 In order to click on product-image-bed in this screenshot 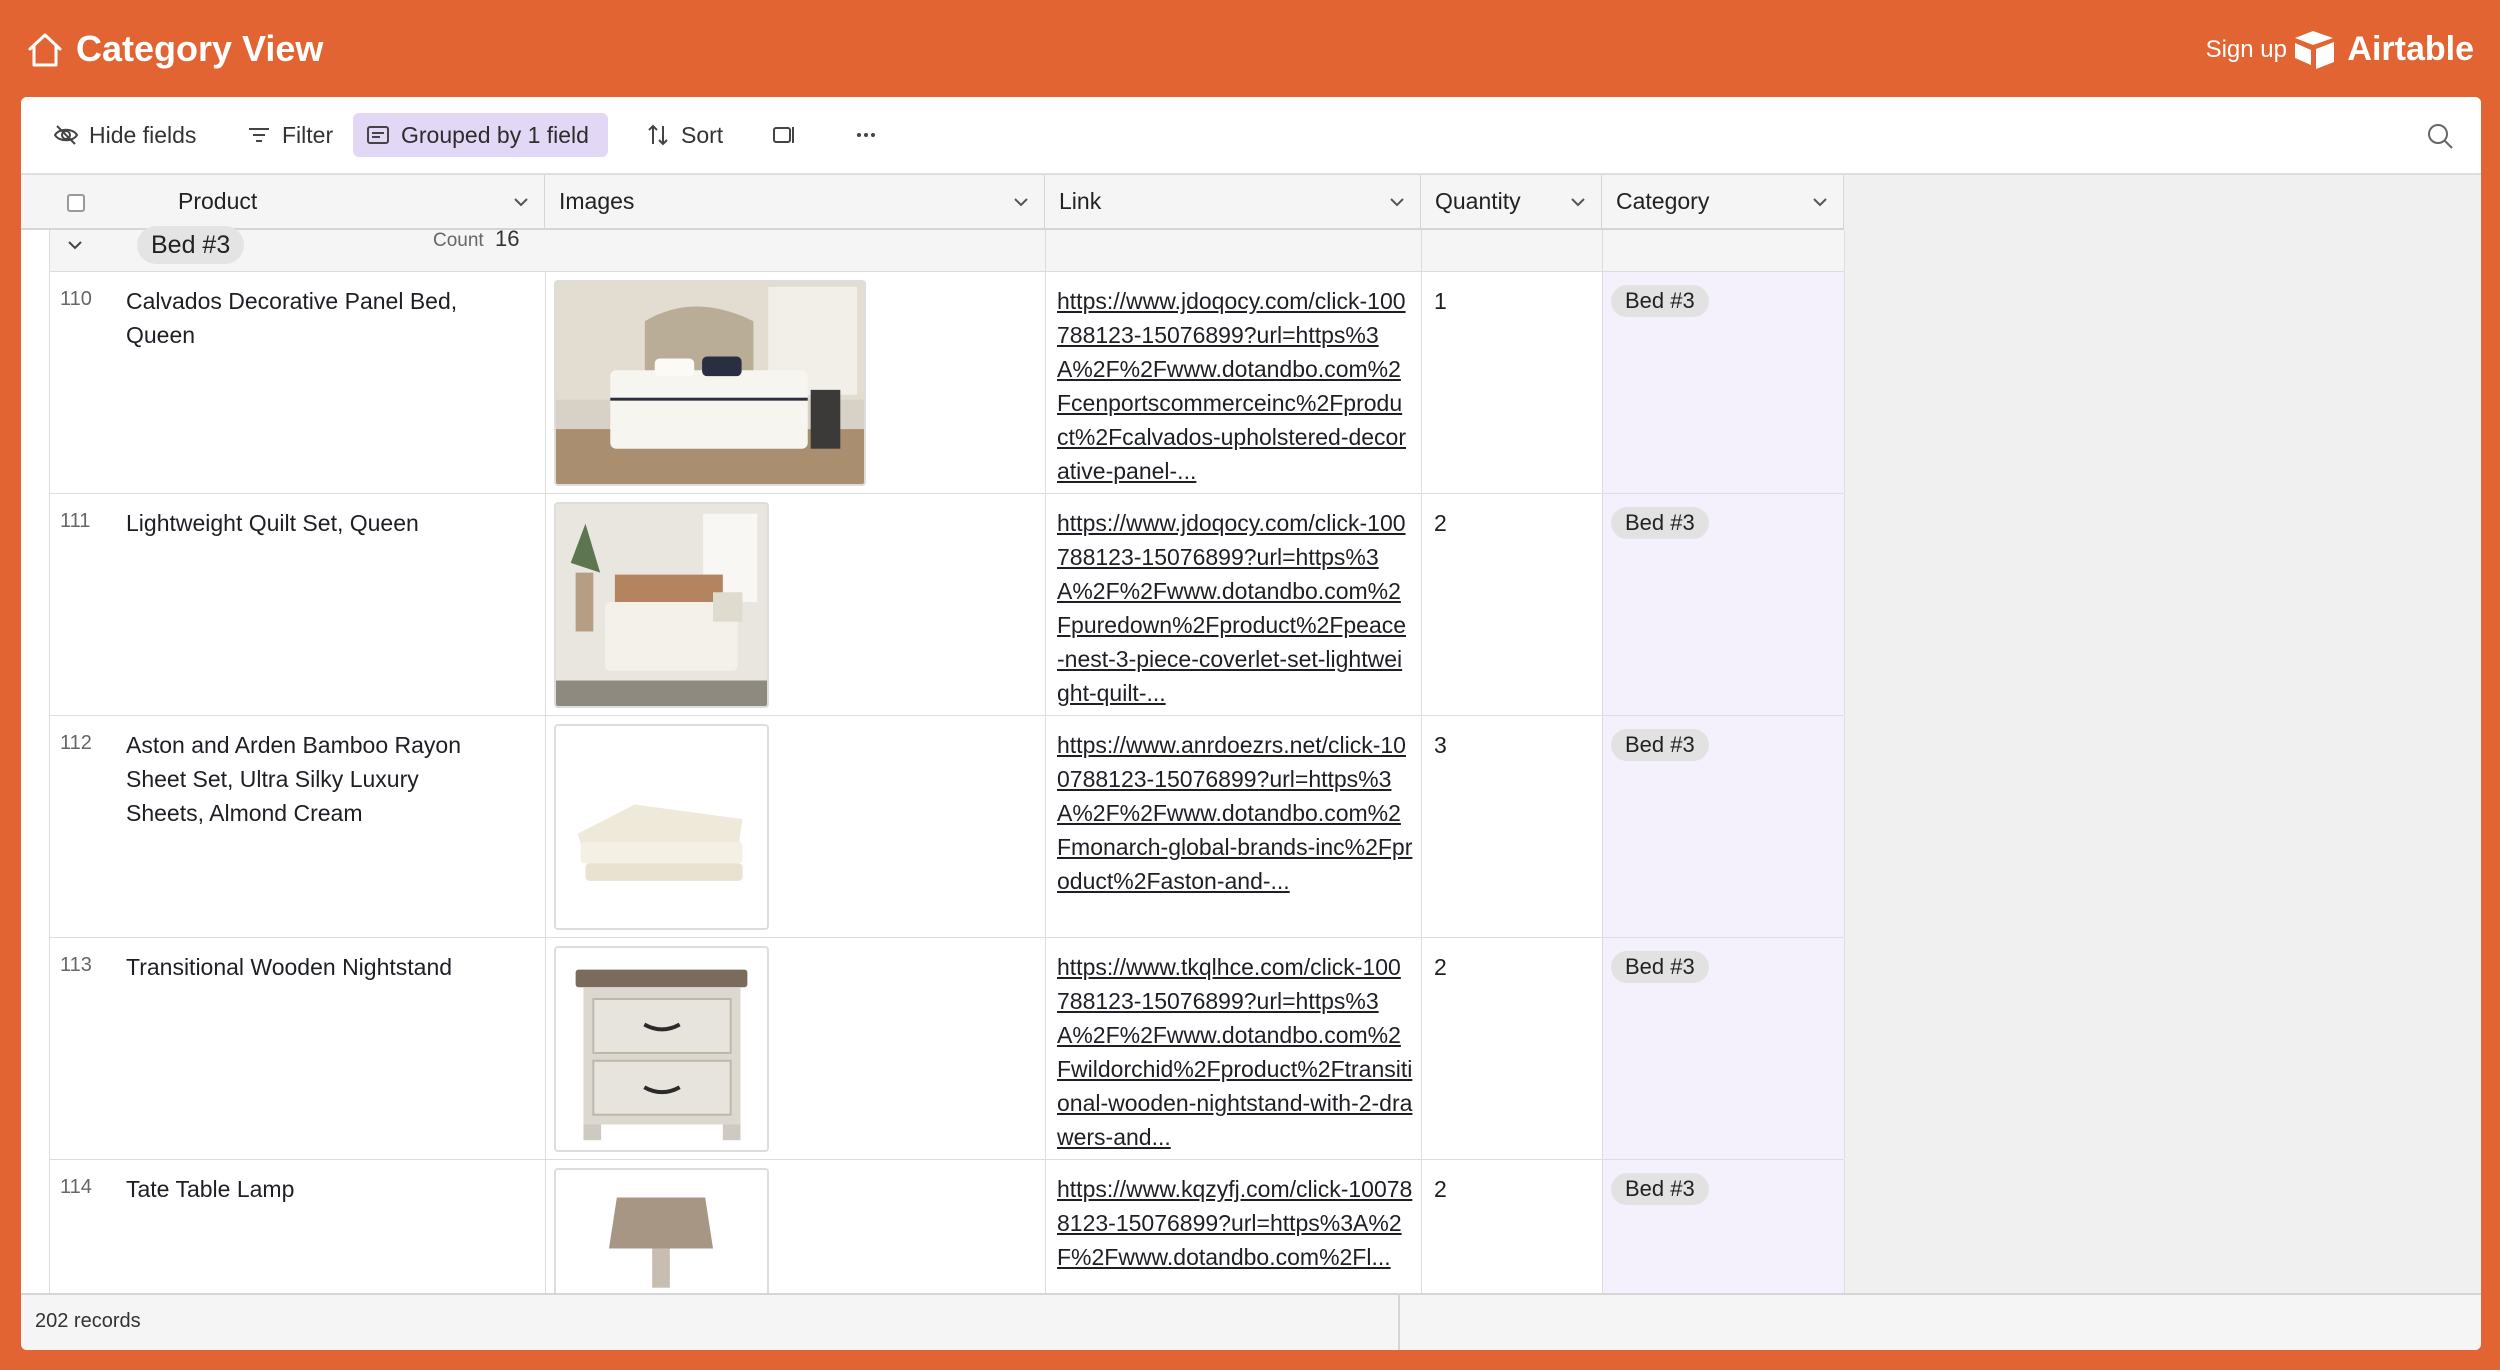, I will do `click(710, 383)`.